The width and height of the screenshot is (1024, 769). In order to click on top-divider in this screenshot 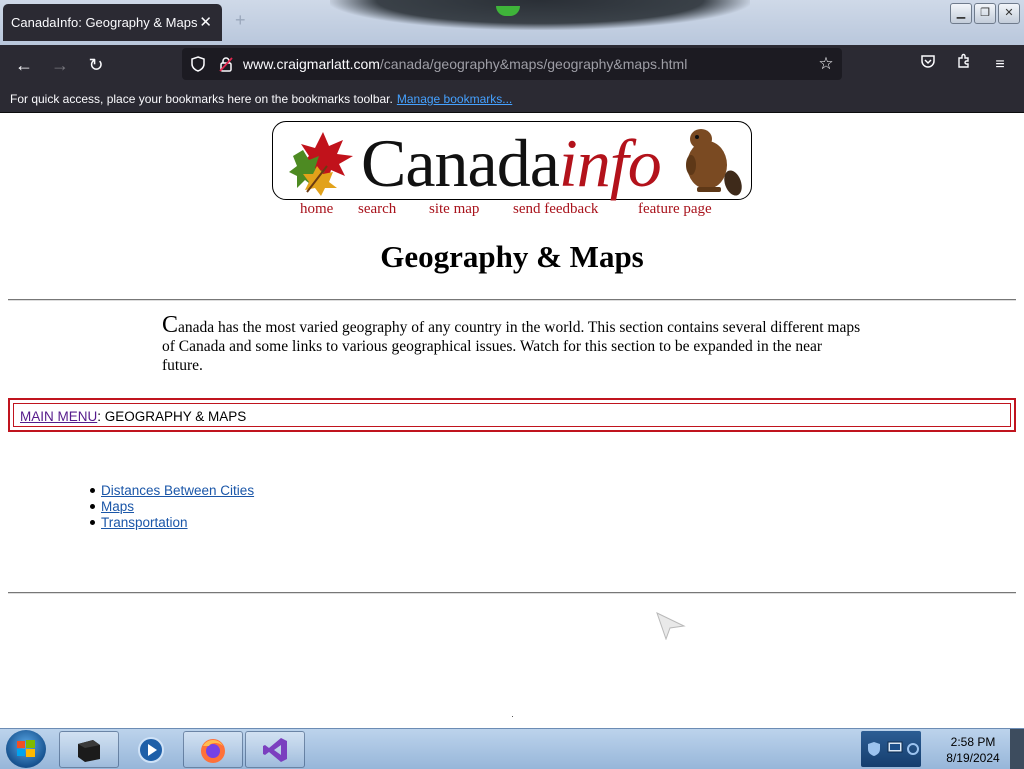, I will do `click(512, 300)`.